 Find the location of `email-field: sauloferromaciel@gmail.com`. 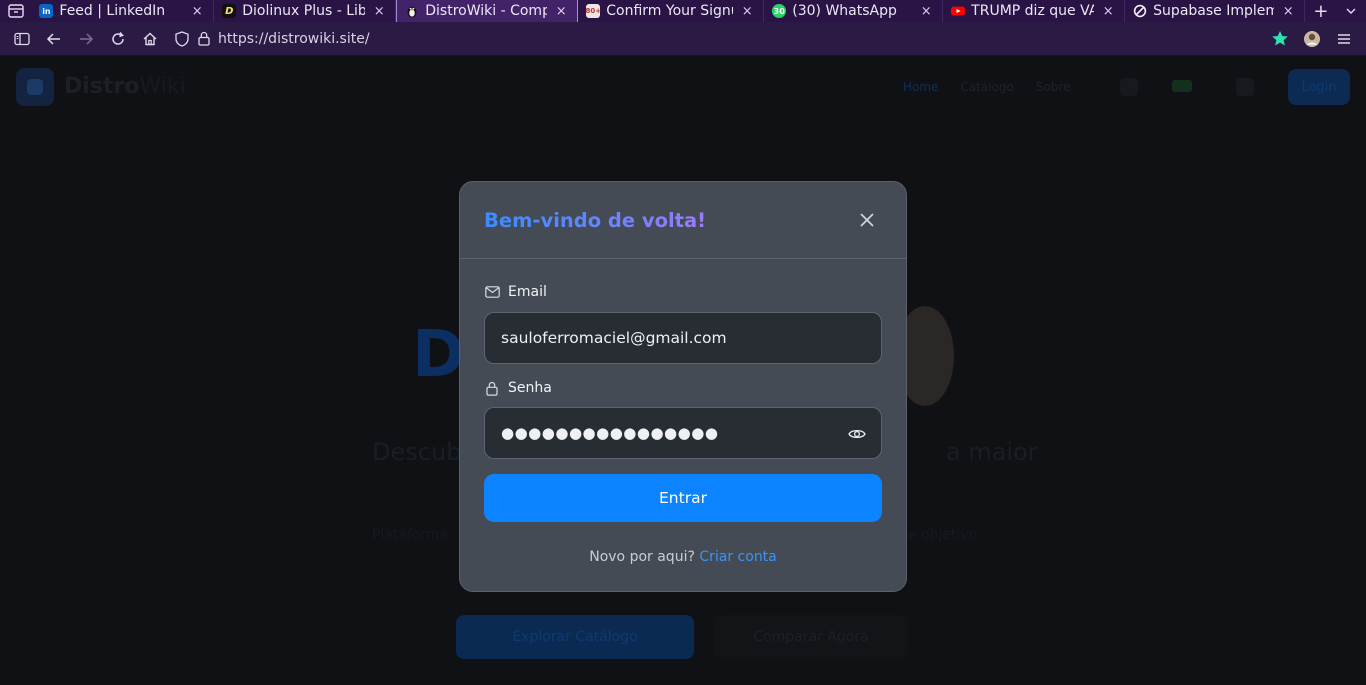

email-field: sauloferromaciel@gmail.com is located at coordinates (683, 338).